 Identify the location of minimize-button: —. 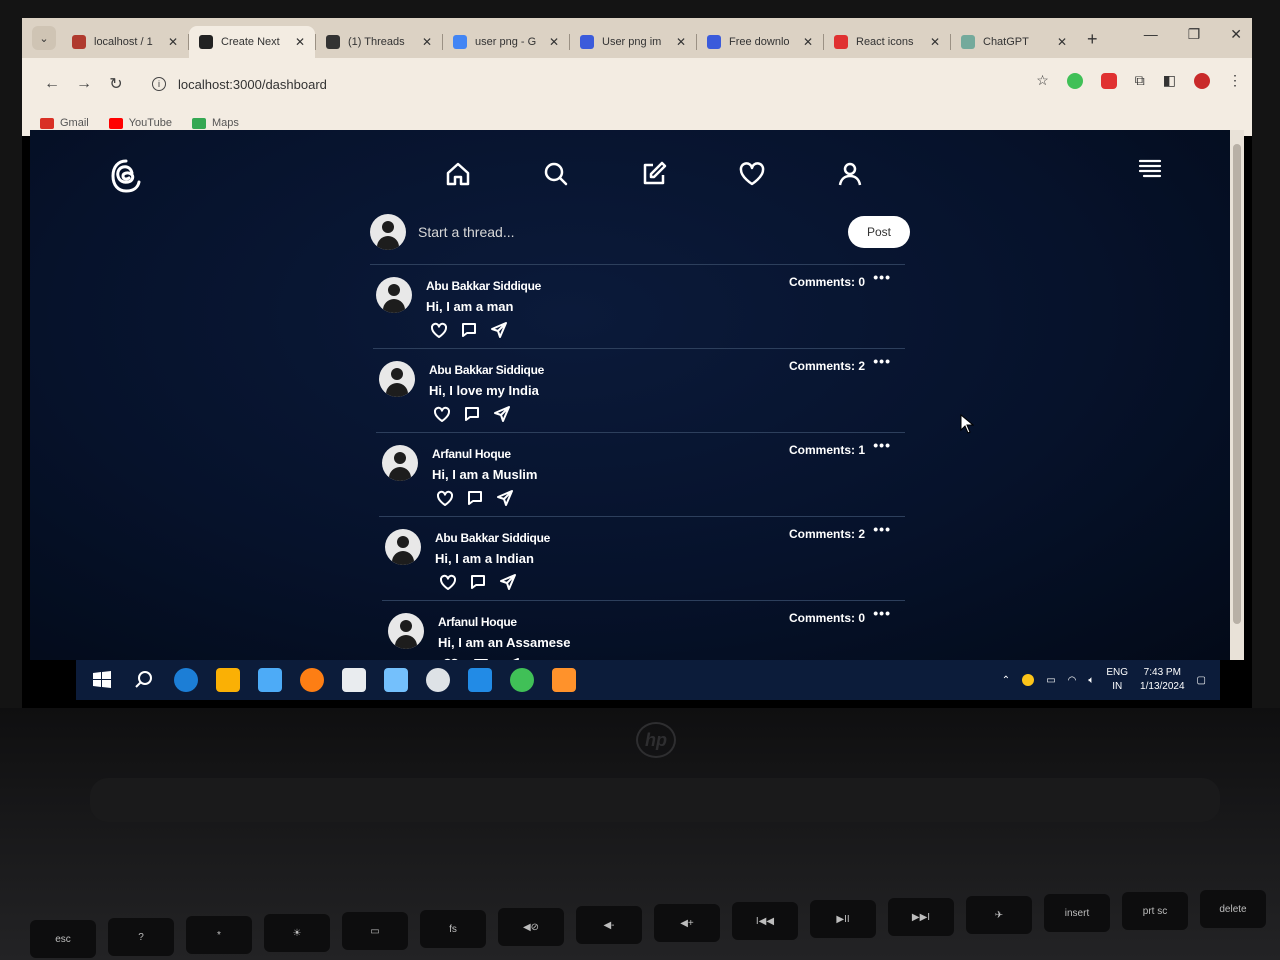
(1151, 34).